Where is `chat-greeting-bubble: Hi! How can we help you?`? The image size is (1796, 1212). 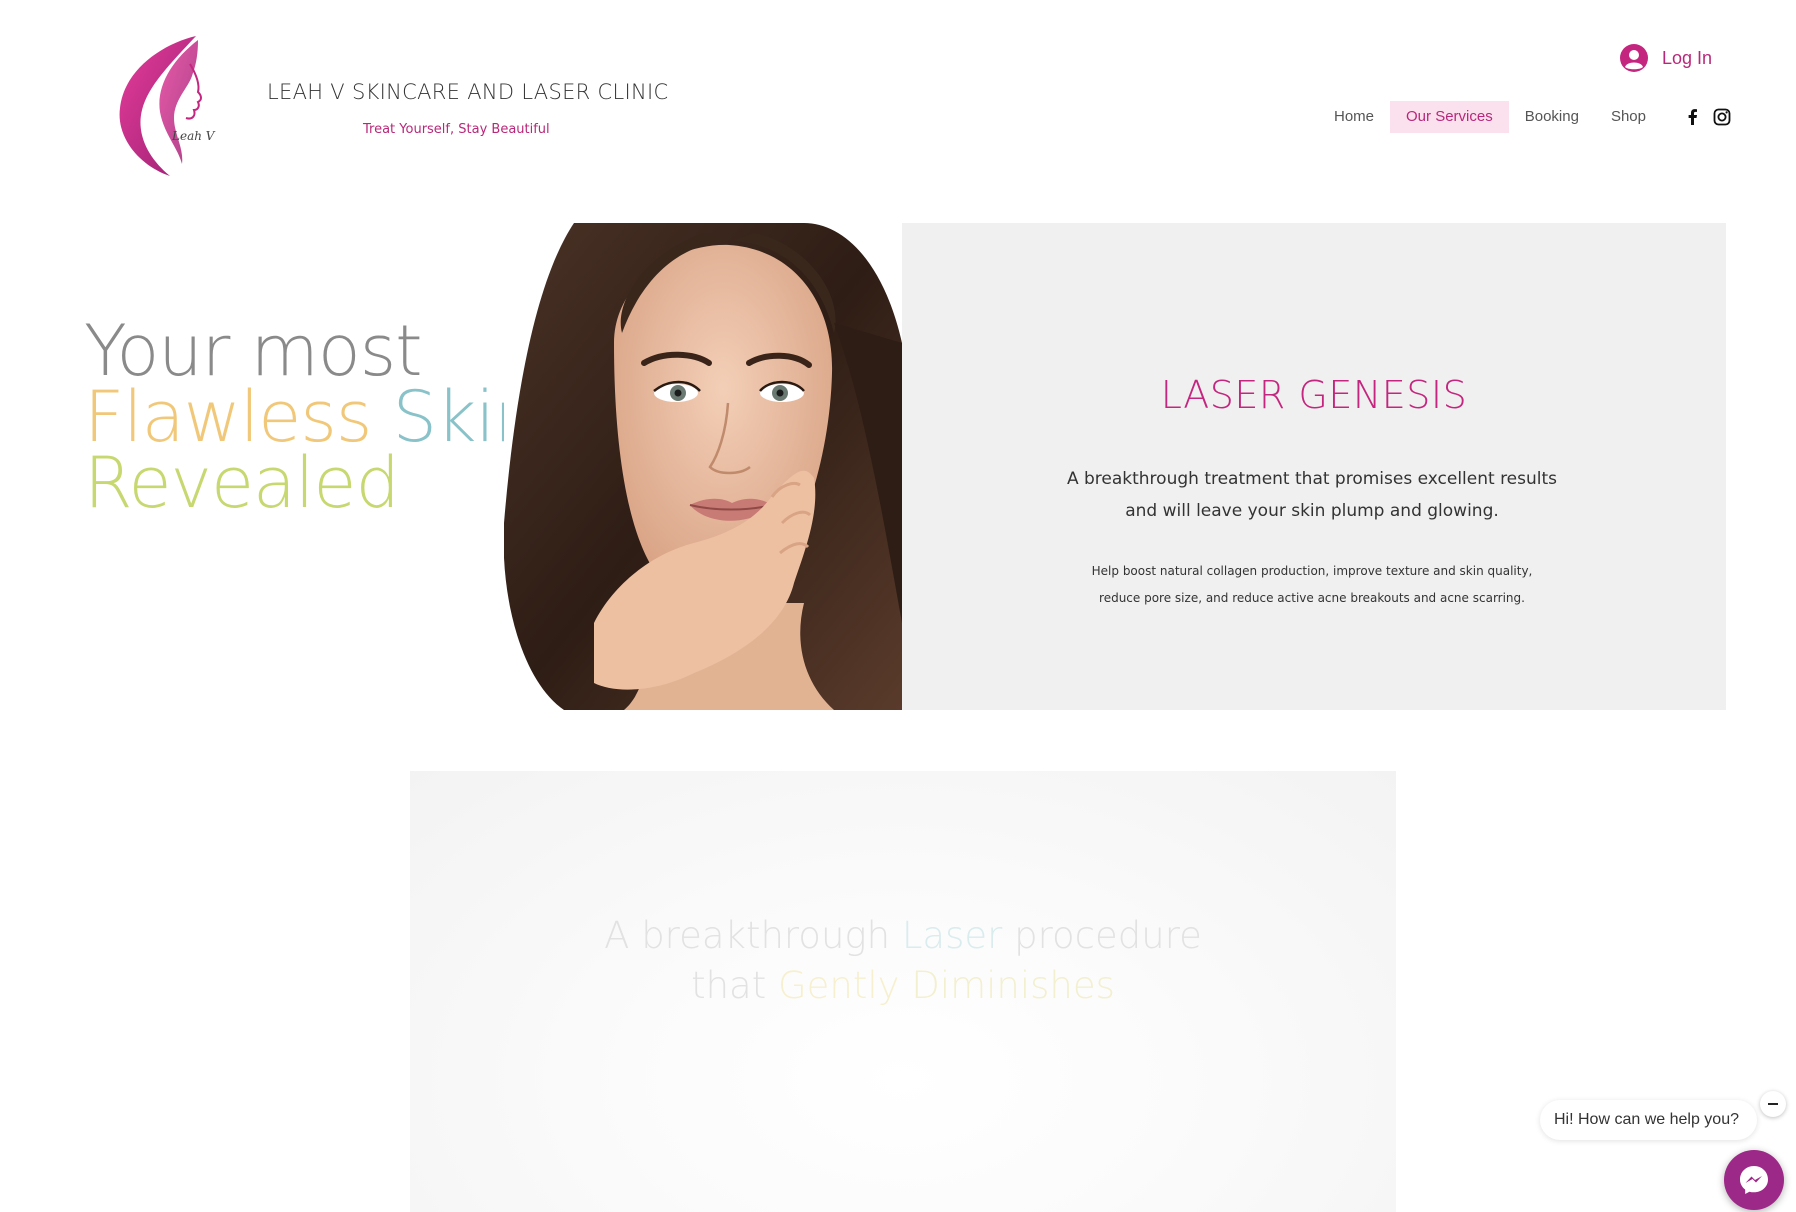 chat-greeting-bubble: Hi! How can we help you? is located at coordinates (1648, 1120).